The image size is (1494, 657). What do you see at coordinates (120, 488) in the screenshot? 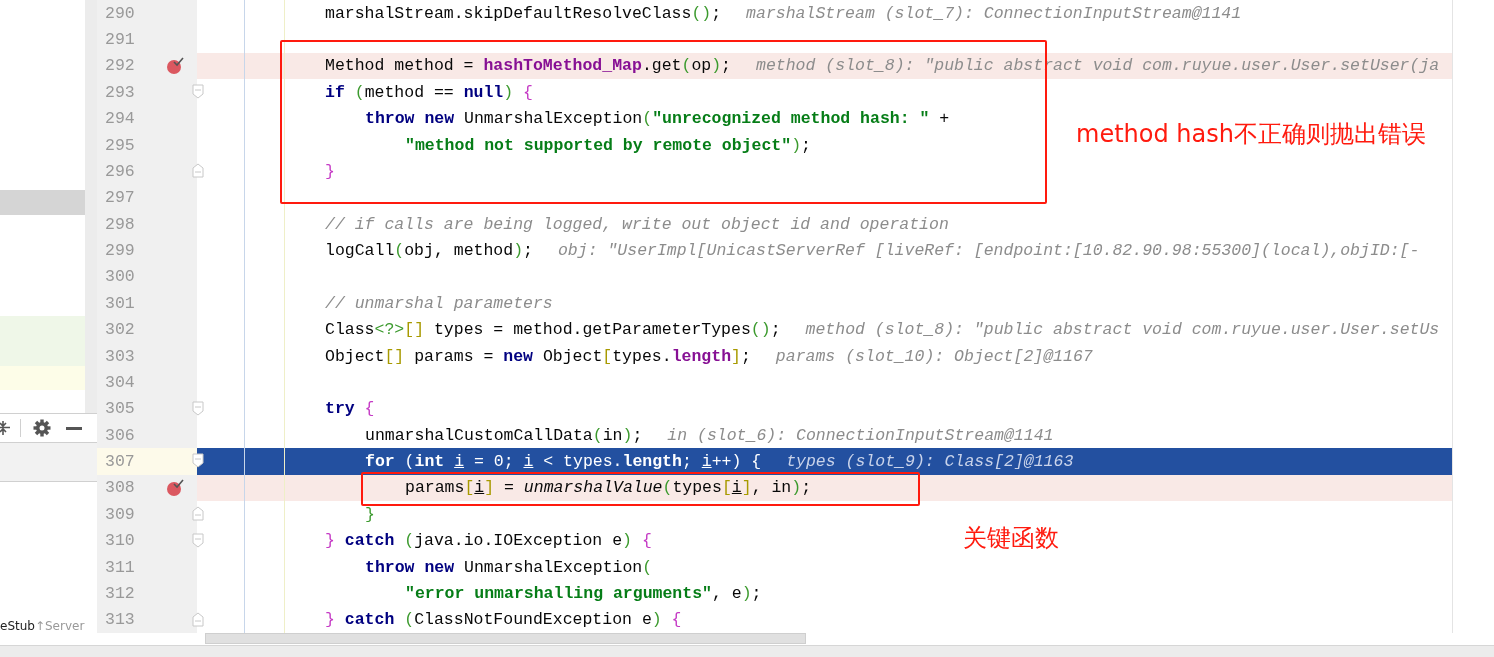
I see `line-number: 308` at bounding box center [120, 488].